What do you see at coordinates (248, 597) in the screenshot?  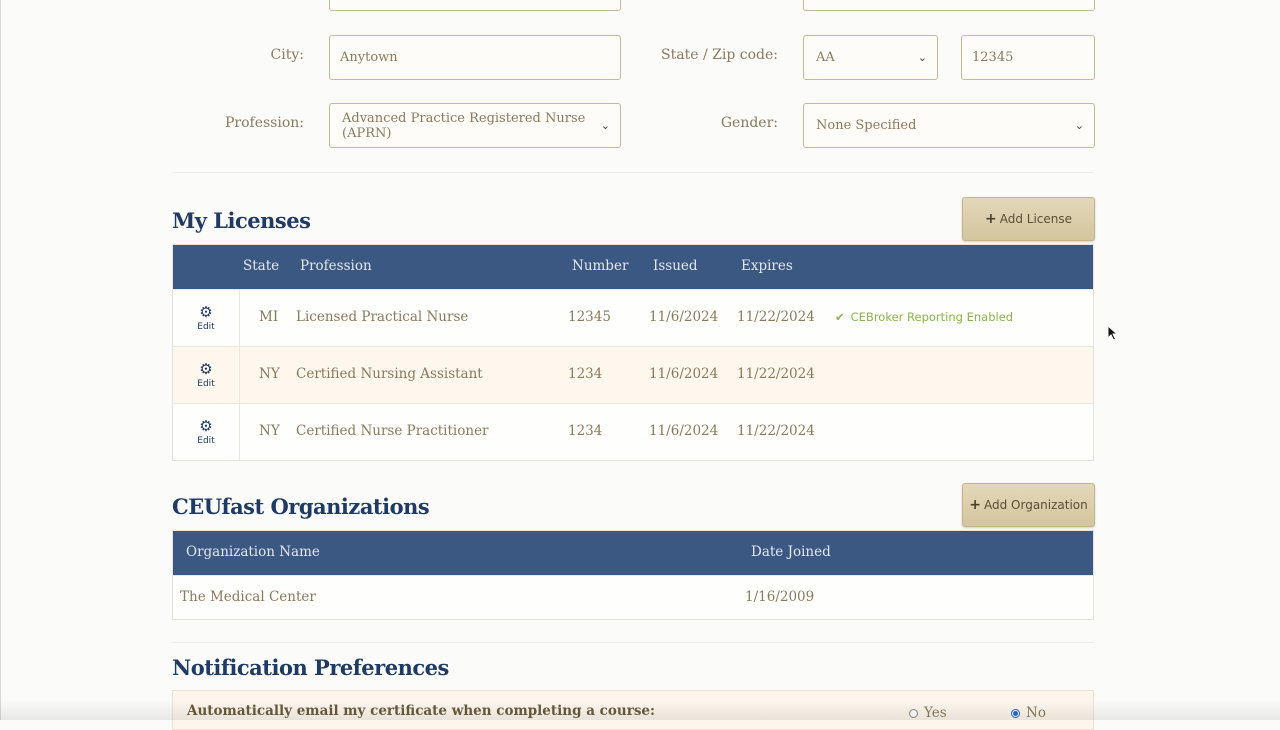 I see `organization-name: The Medical Center` at bounding box center [248, 597].